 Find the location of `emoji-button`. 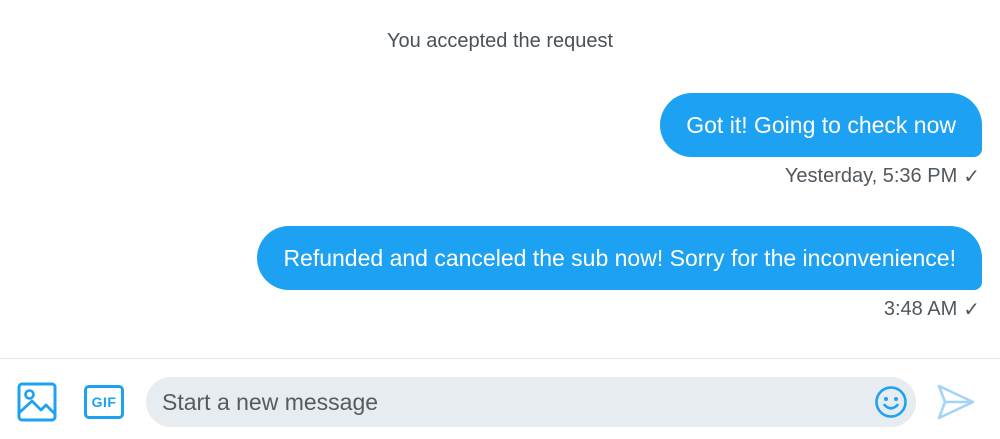

emoji-button is located at coordinates (891, 402).